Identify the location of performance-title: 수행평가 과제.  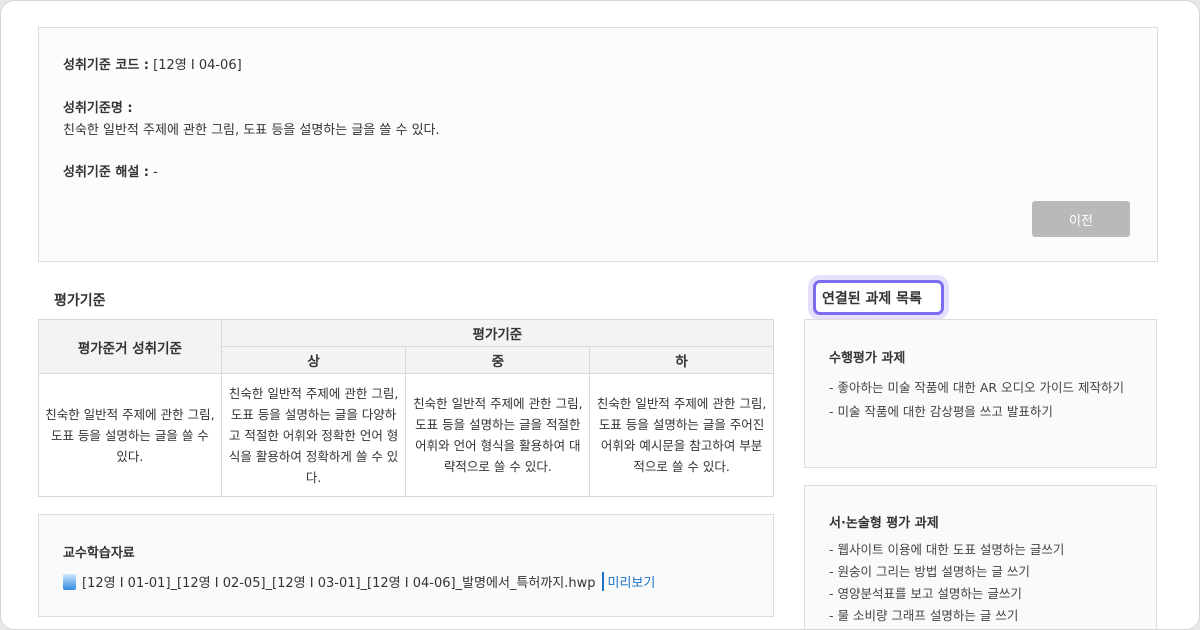
(867, 358).